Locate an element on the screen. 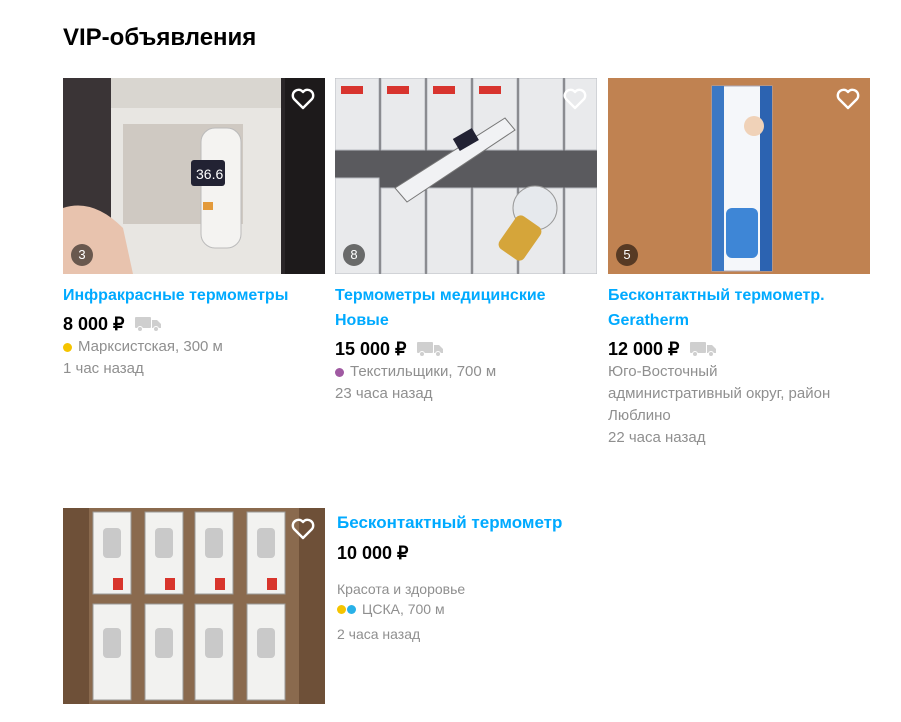 The image size is (901, 722). geratherm-box-photo is located at coordinates (739, 176).